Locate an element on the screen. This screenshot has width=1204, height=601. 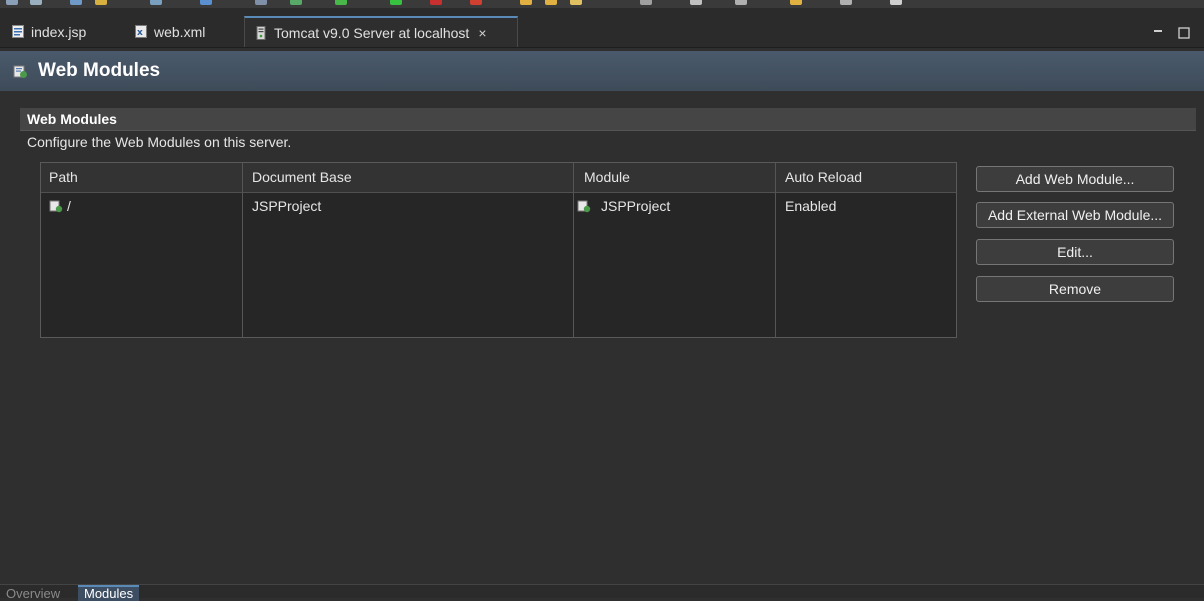
tab-label: web.xml is located at coordinates (180, 31).